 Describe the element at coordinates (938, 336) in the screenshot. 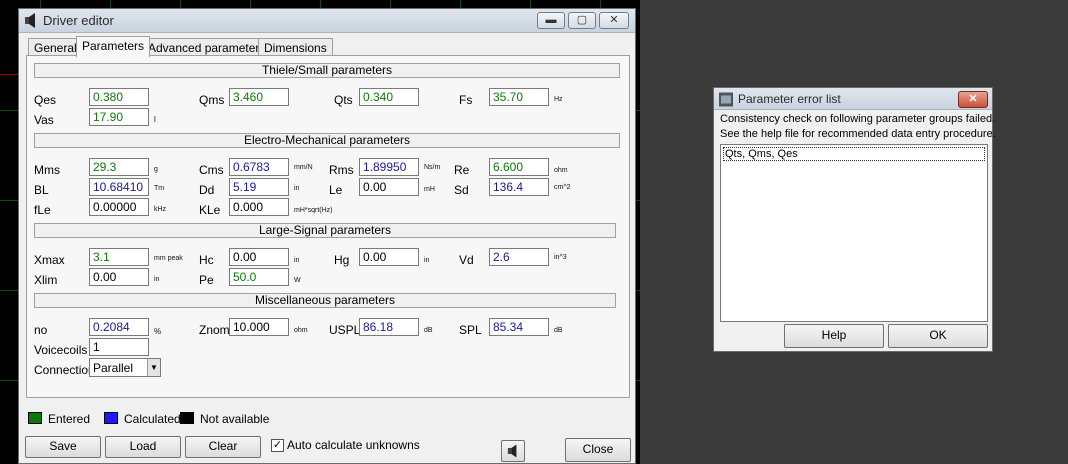

I see `ok-button: OK` at that location.